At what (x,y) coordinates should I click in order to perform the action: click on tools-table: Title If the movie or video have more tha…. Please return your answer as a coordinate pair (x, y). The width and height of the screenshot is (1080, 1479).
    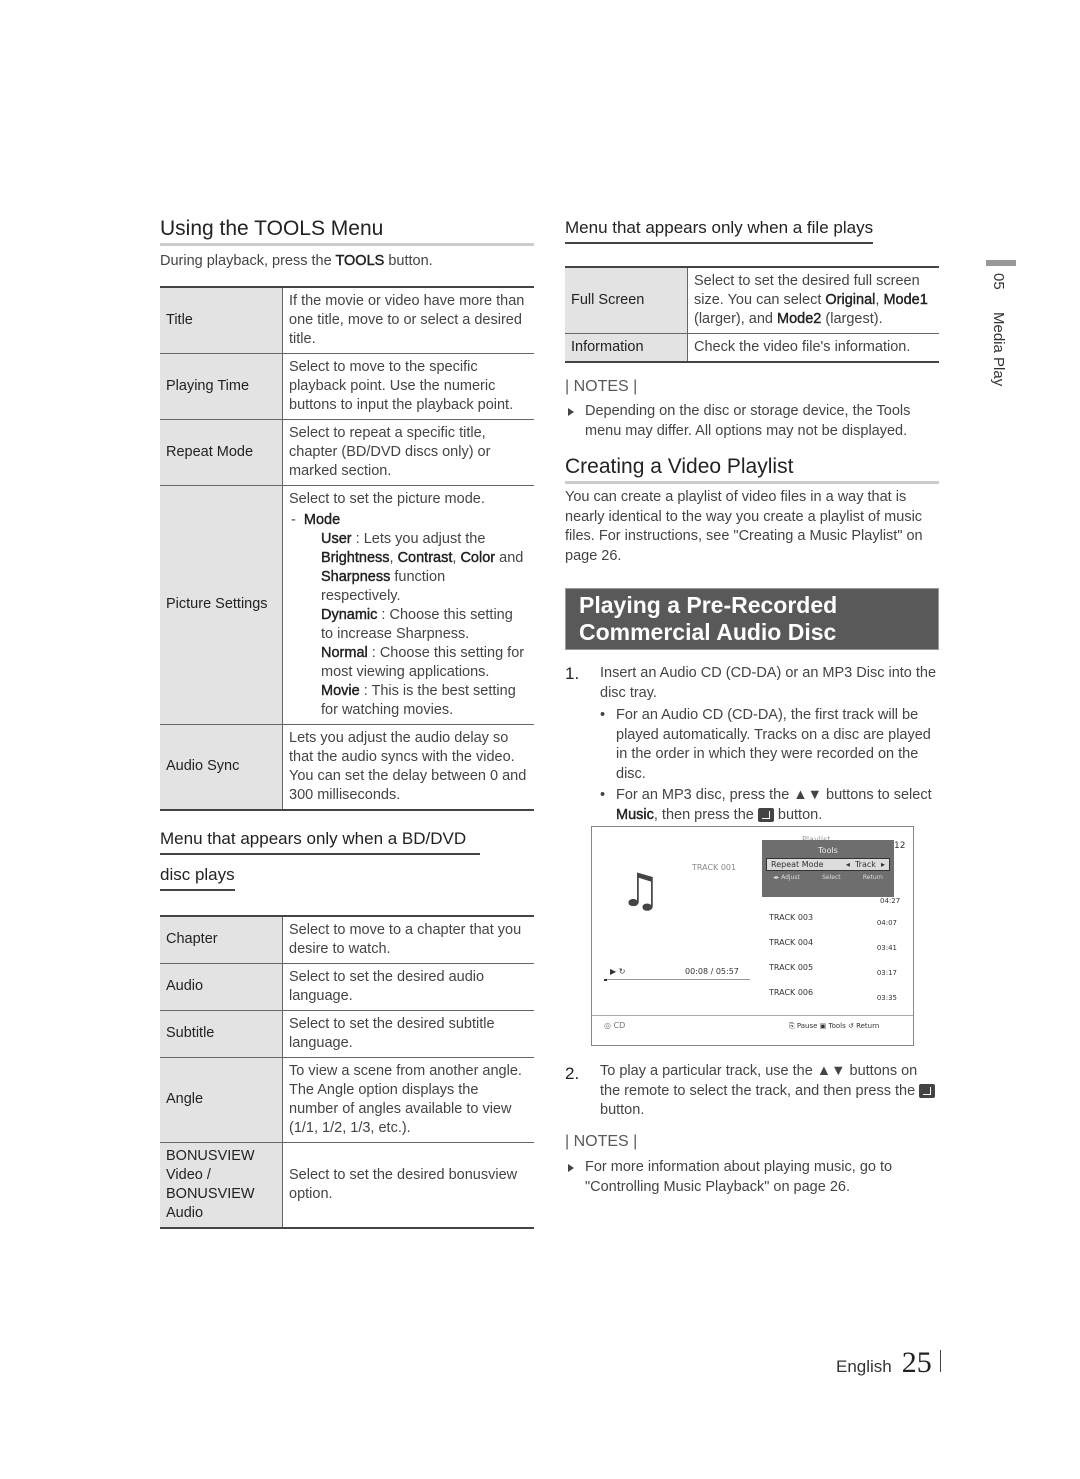
    Looking at the image, I should click on (347, 548).